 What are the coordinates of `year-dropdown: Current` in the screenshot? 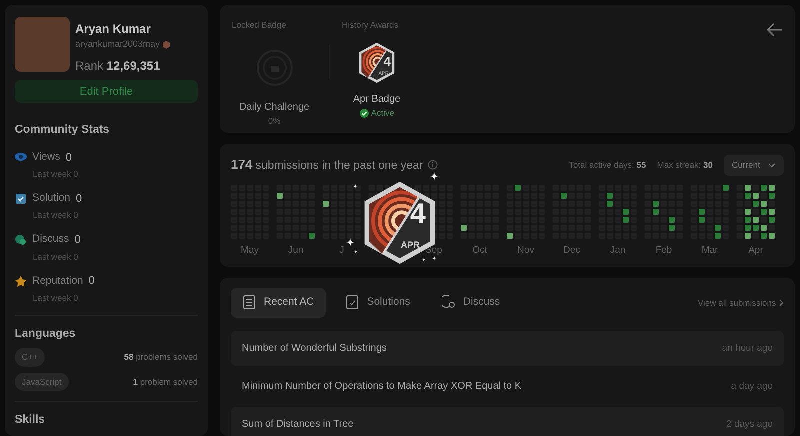 It's located at (754, 165).